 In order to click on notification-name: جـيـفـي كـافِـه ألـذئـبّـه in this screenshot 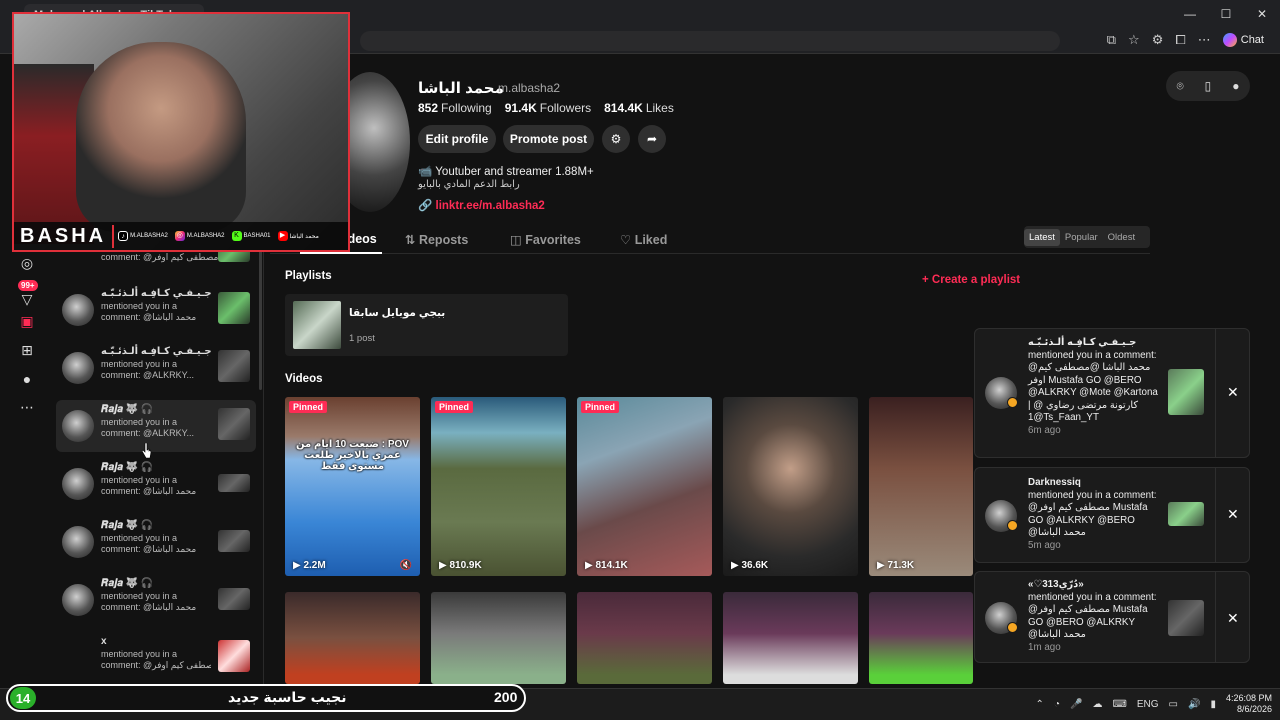, I will do `click(156, 351)`.